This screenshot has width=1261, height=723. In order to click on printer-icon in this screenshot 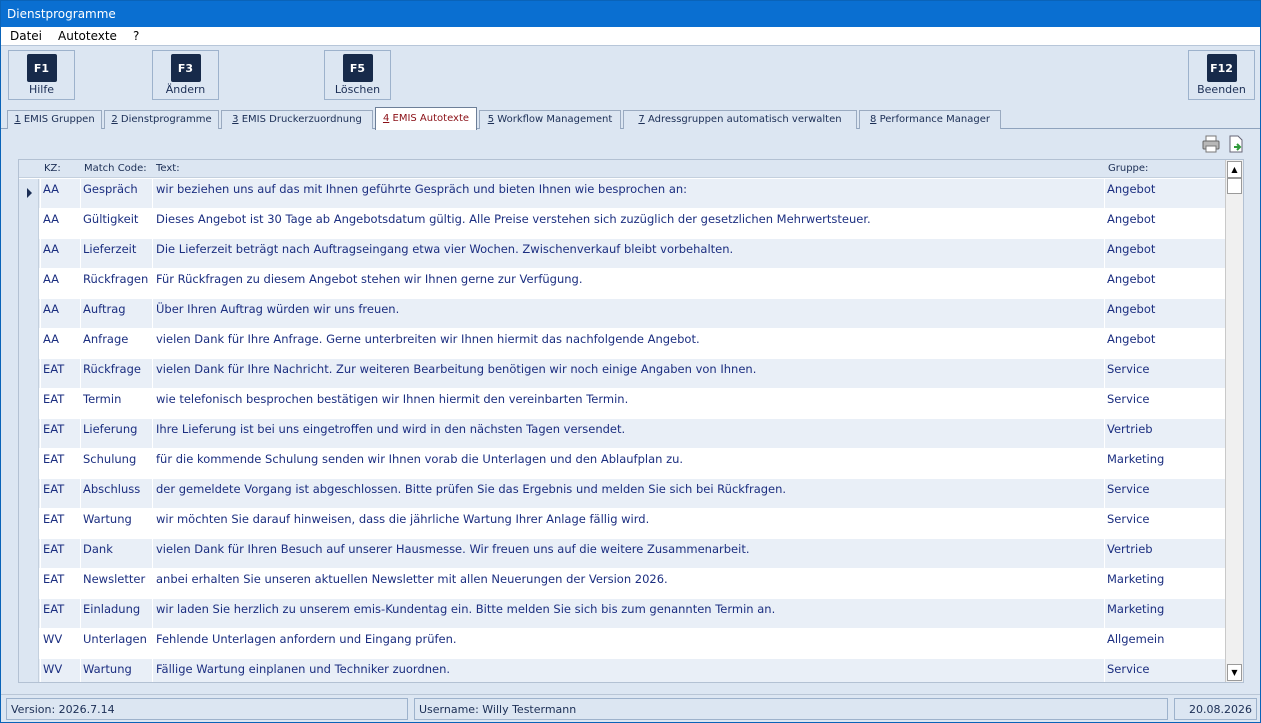, I will do `click(1211, 144)`.